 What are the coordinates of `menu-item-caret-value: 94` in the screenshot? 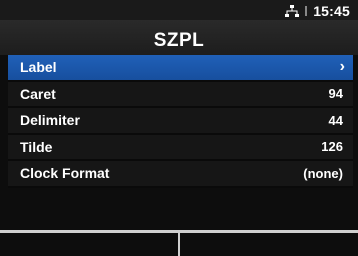 It's located at (335, 94).